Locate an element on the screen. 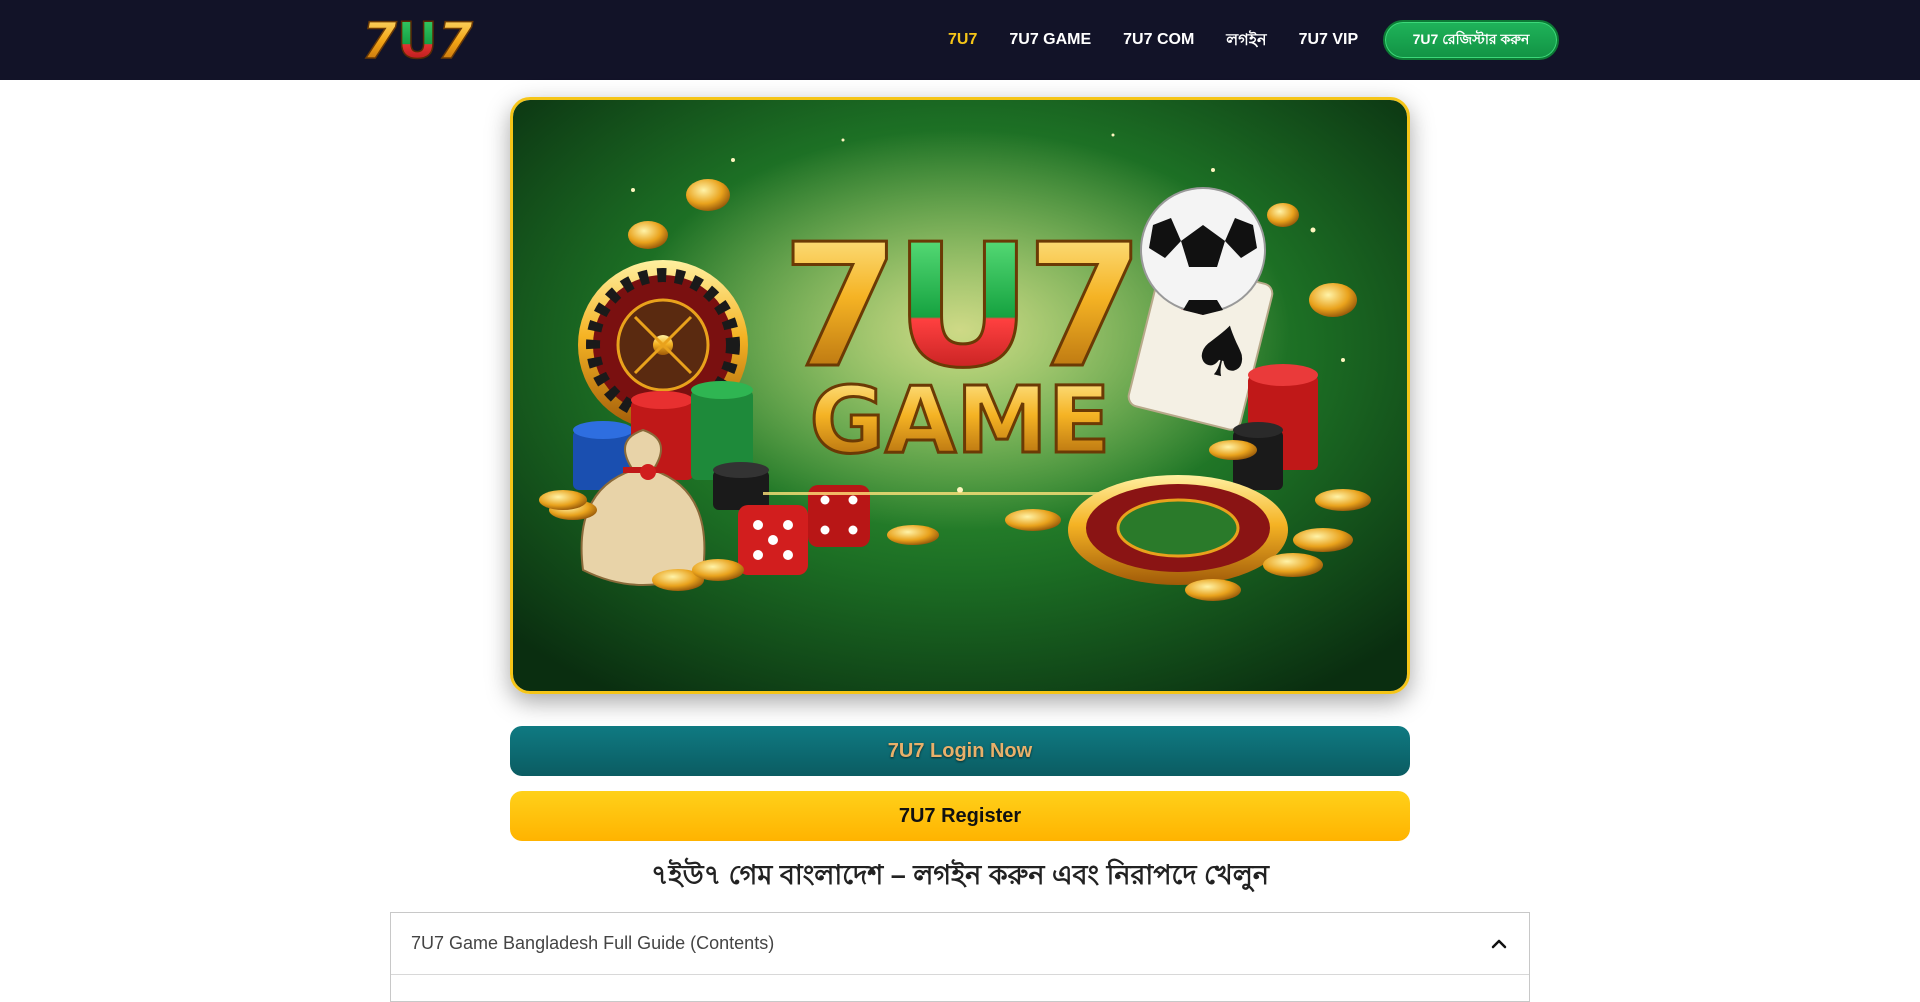 This screenshot has height=1002, width=1920. nav-link-7u7-com: 7U7 COM is located at coordinates (1158, 40).